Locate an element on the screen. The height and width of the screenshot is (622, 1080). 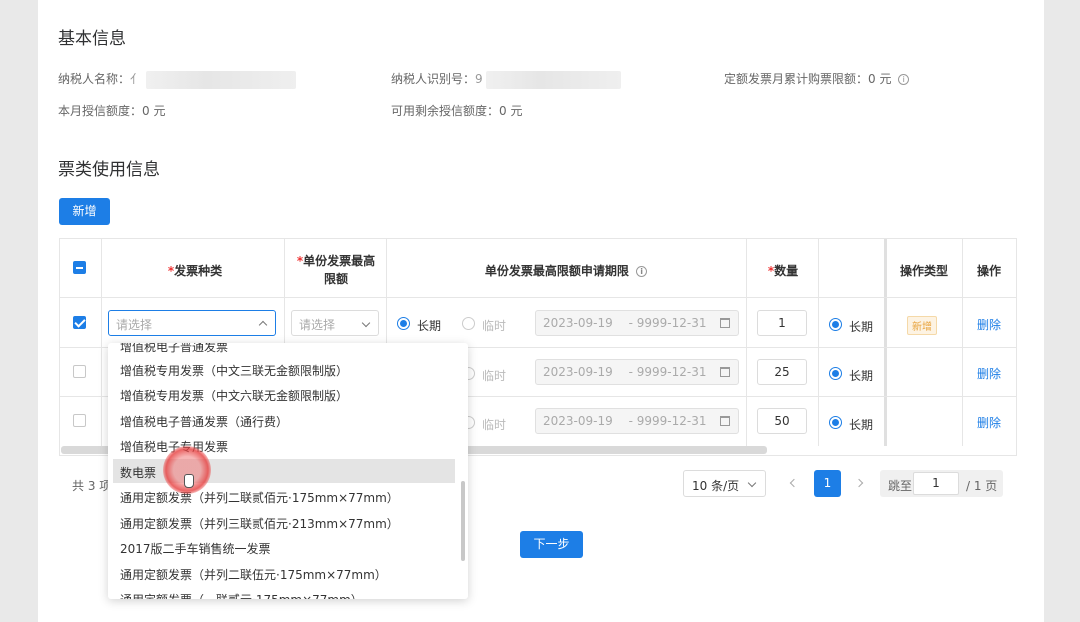
remaining-credit: 可用剩余授信额度：0 元 is located at coordinates (456, 110).